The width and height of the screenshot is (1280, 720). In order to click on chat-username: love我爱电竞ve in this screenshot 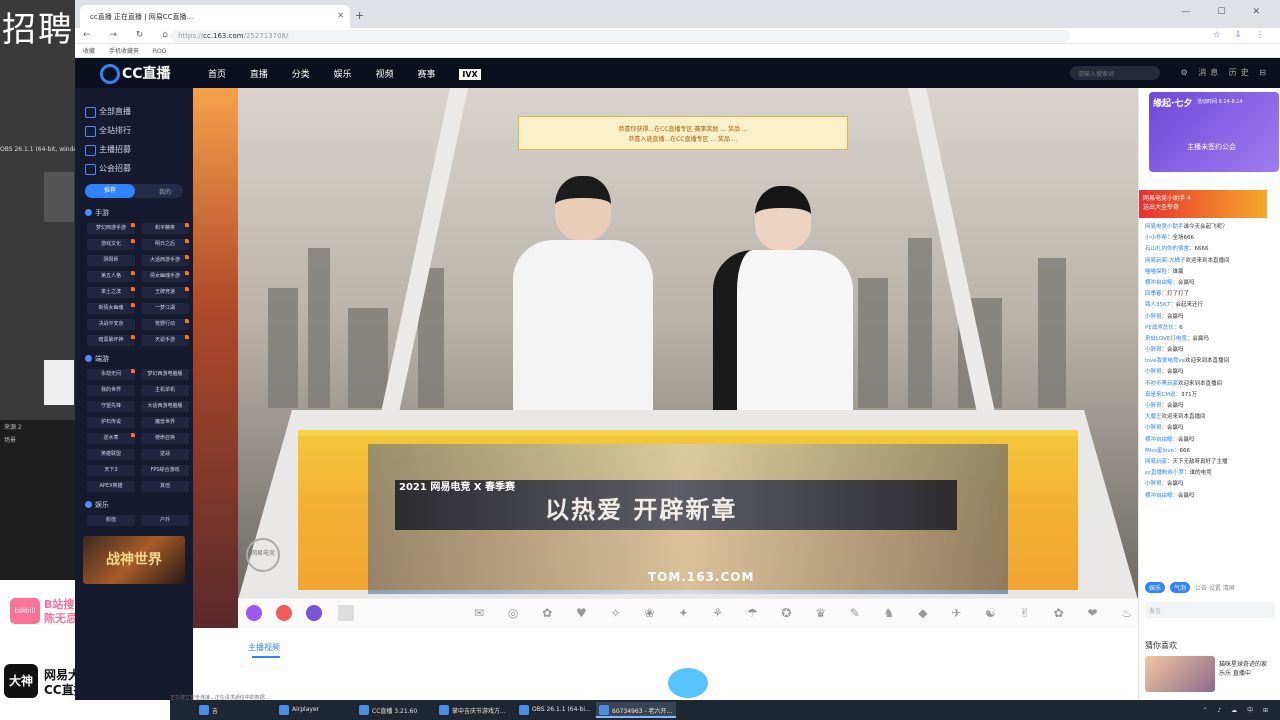, I will do `click(1165, 361)`.